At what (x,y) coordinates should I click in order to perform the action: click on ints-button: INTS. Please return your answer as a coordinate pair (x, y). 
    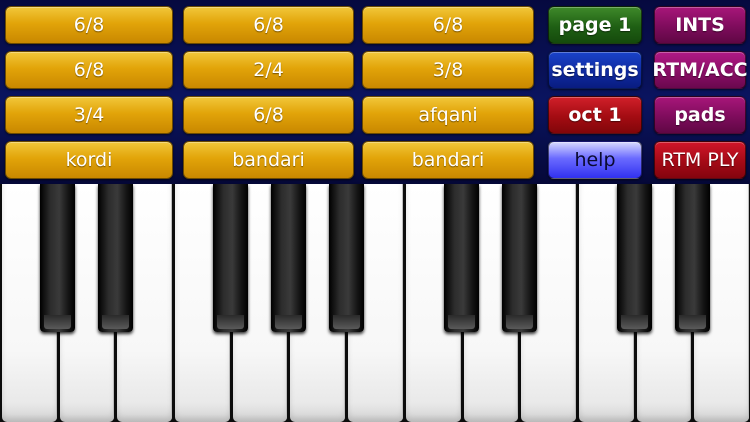
    Looking at the image, I should click on (700, 25).